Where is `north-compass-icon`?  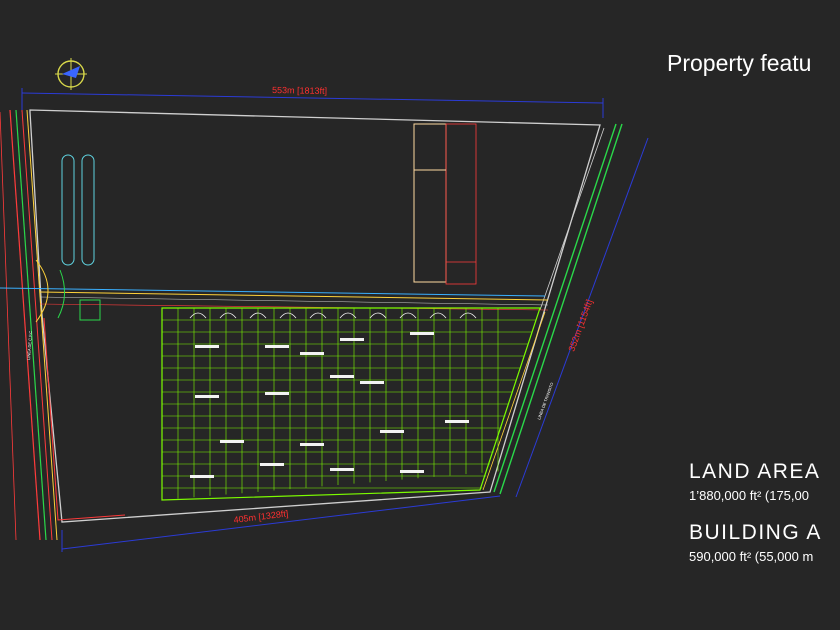 north-compass-icon is located at coordinates (71, 74).